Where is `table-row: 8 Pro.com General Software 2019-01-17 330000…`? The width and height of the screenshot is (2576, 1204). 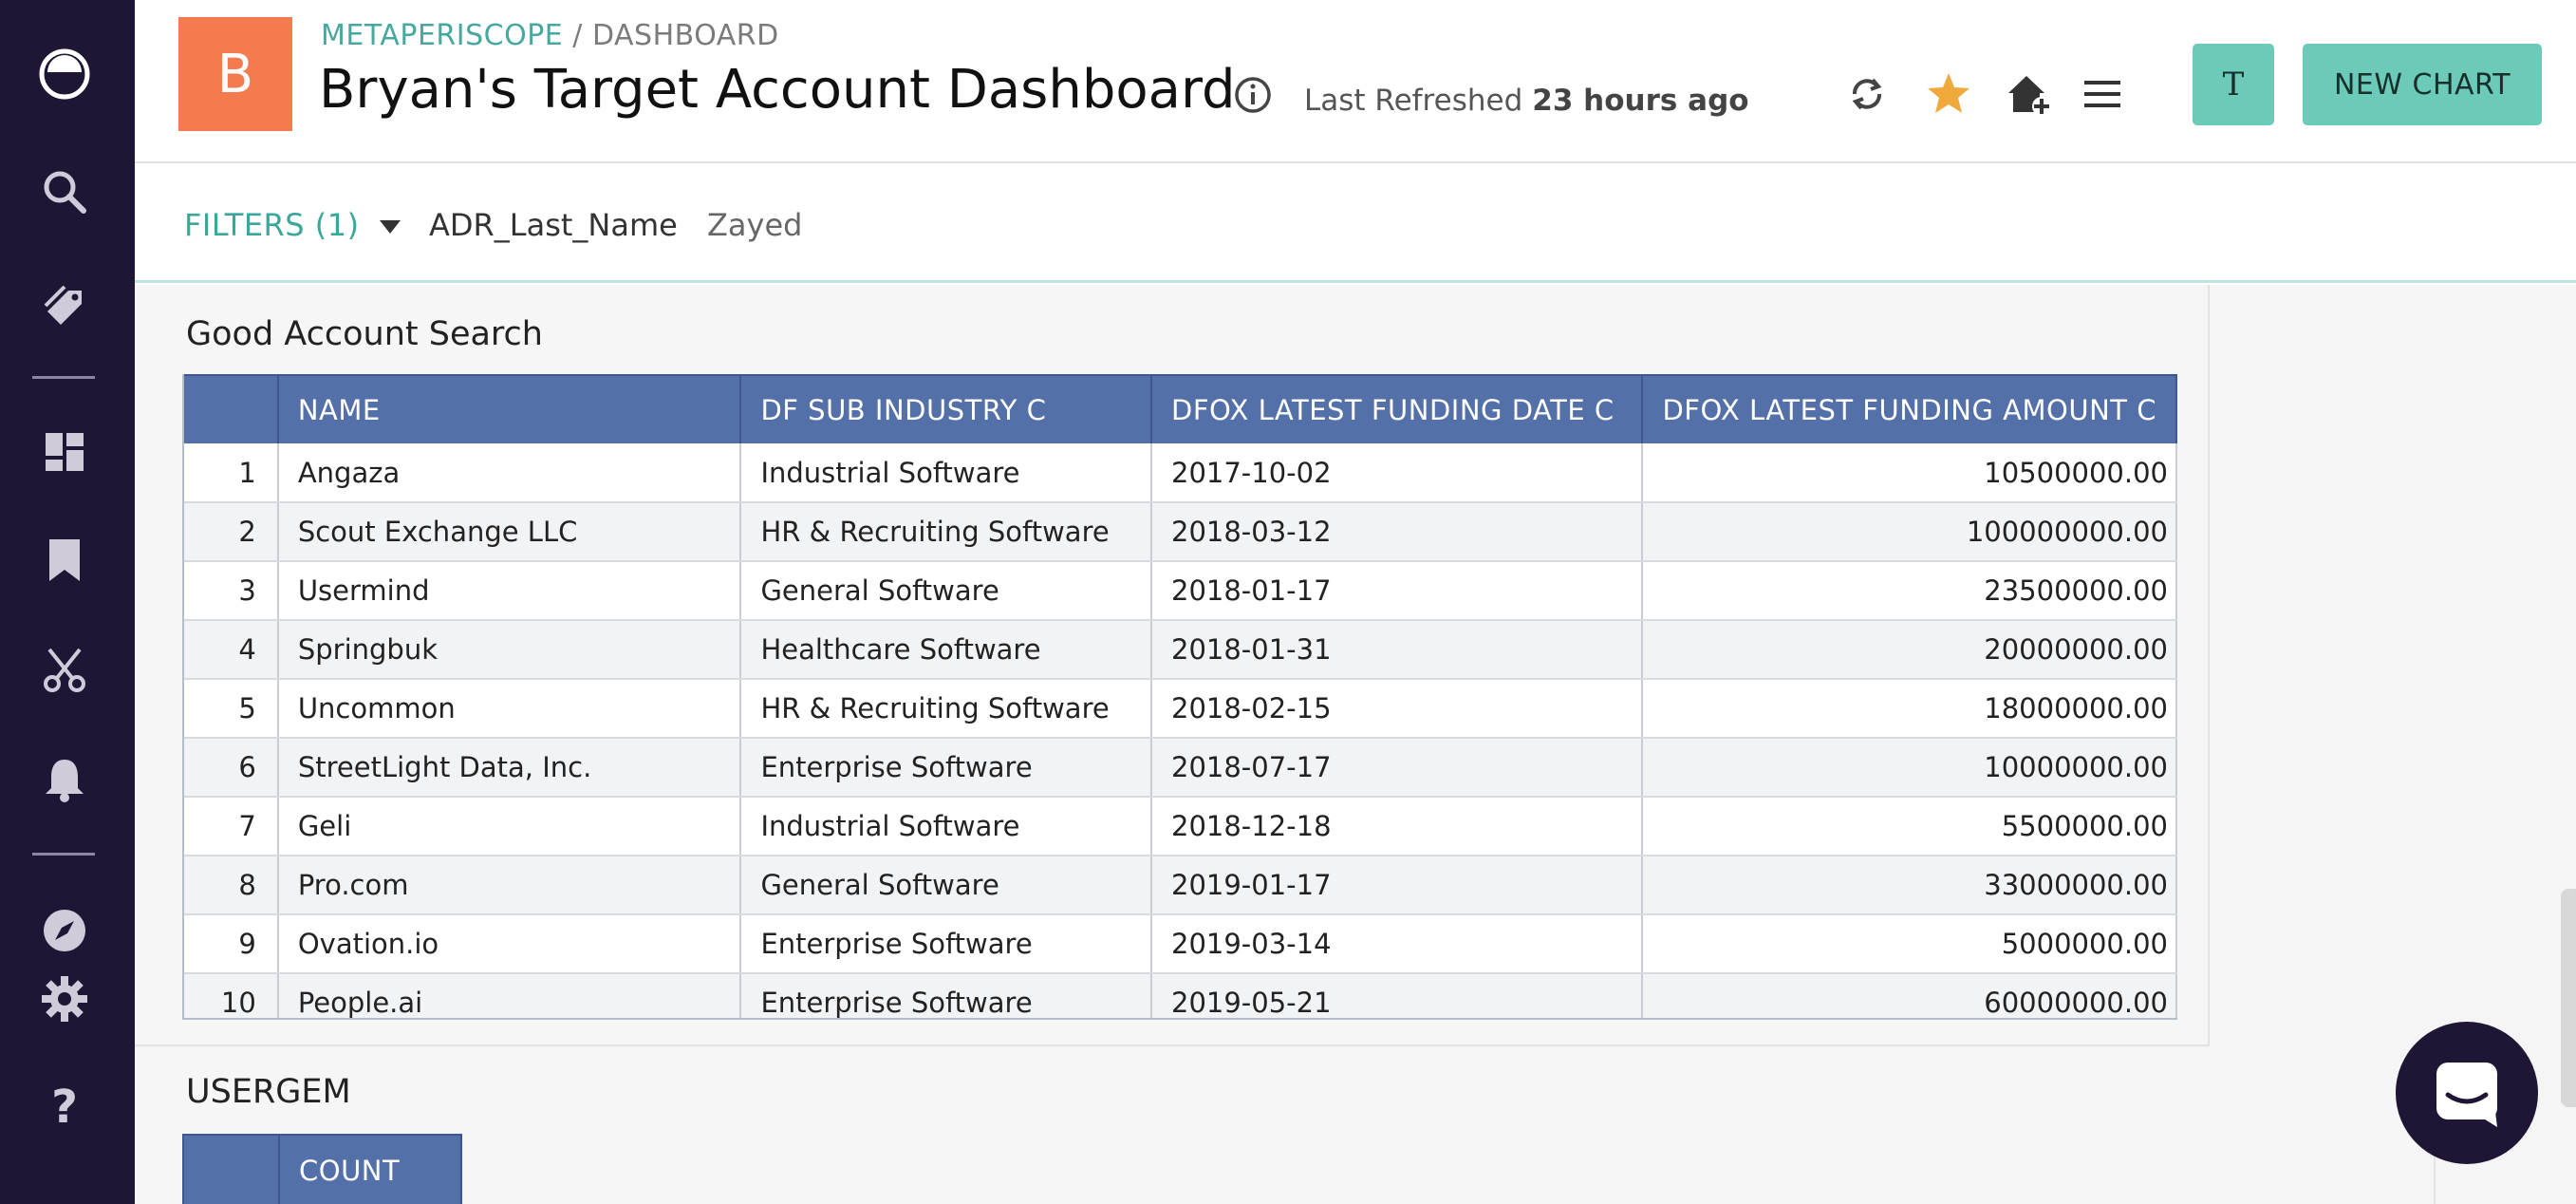
table-row: 8 Pro.com General Software 2019-01-17 330000… is located at coordinates (1181, 885).